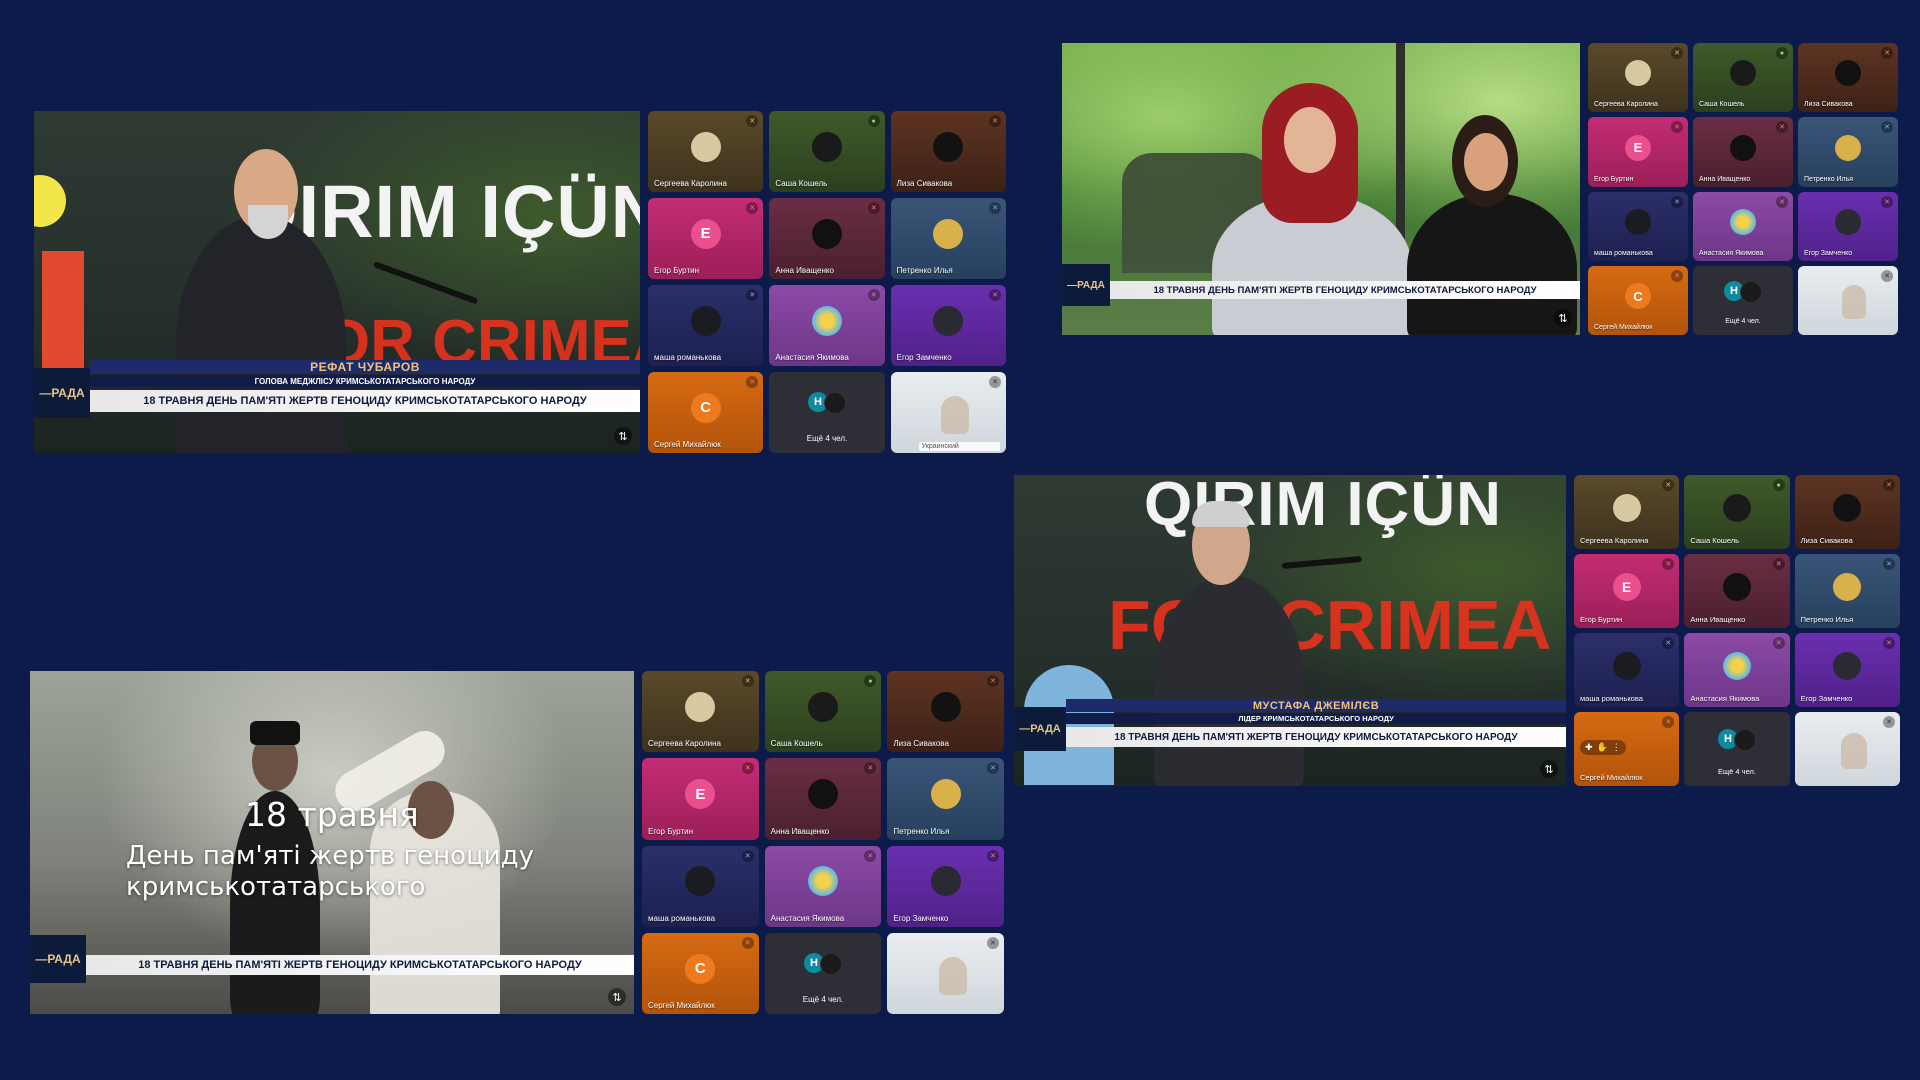 The height and width of the screenshot is (1080, 1920). Describe the element at coordinates (1602, 747) in the screenshot. I see `hand-icon: ✋` at that location.